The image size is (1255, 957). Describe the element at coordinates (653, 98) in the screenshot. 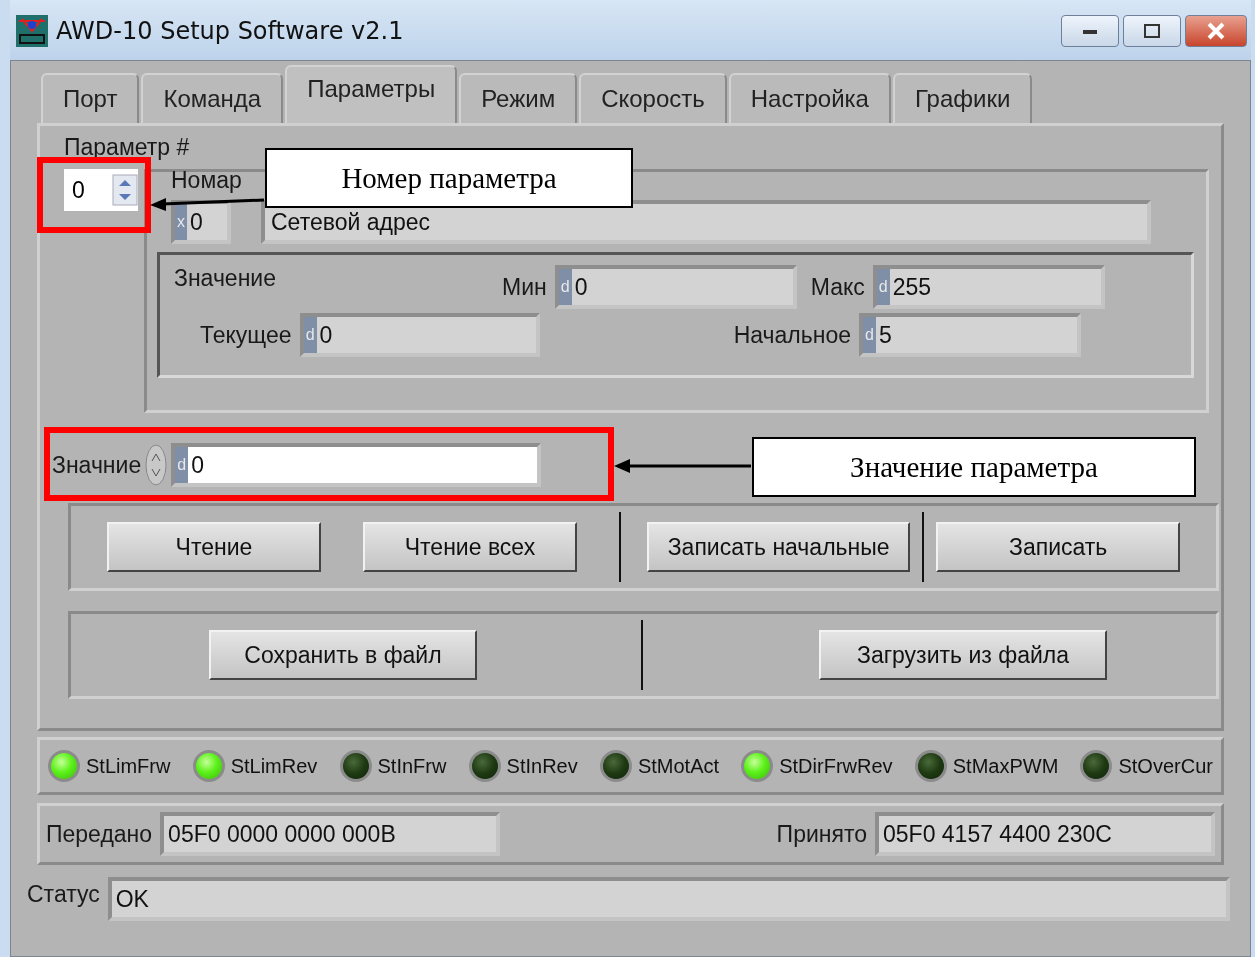

I see `tab: Скорость` at that location.